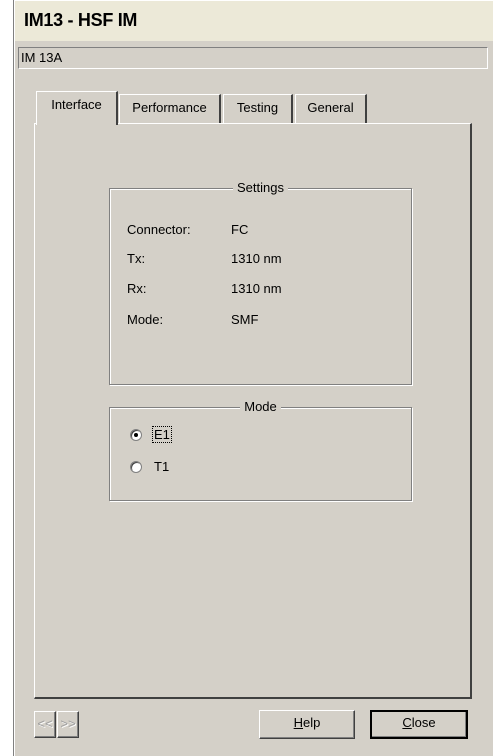 Image resolution: width=493 pixels, height=756 pixels. Describe the element at coordinates (260, 187) in the screenshot. I see `settings-group-title: Settings` at that location.